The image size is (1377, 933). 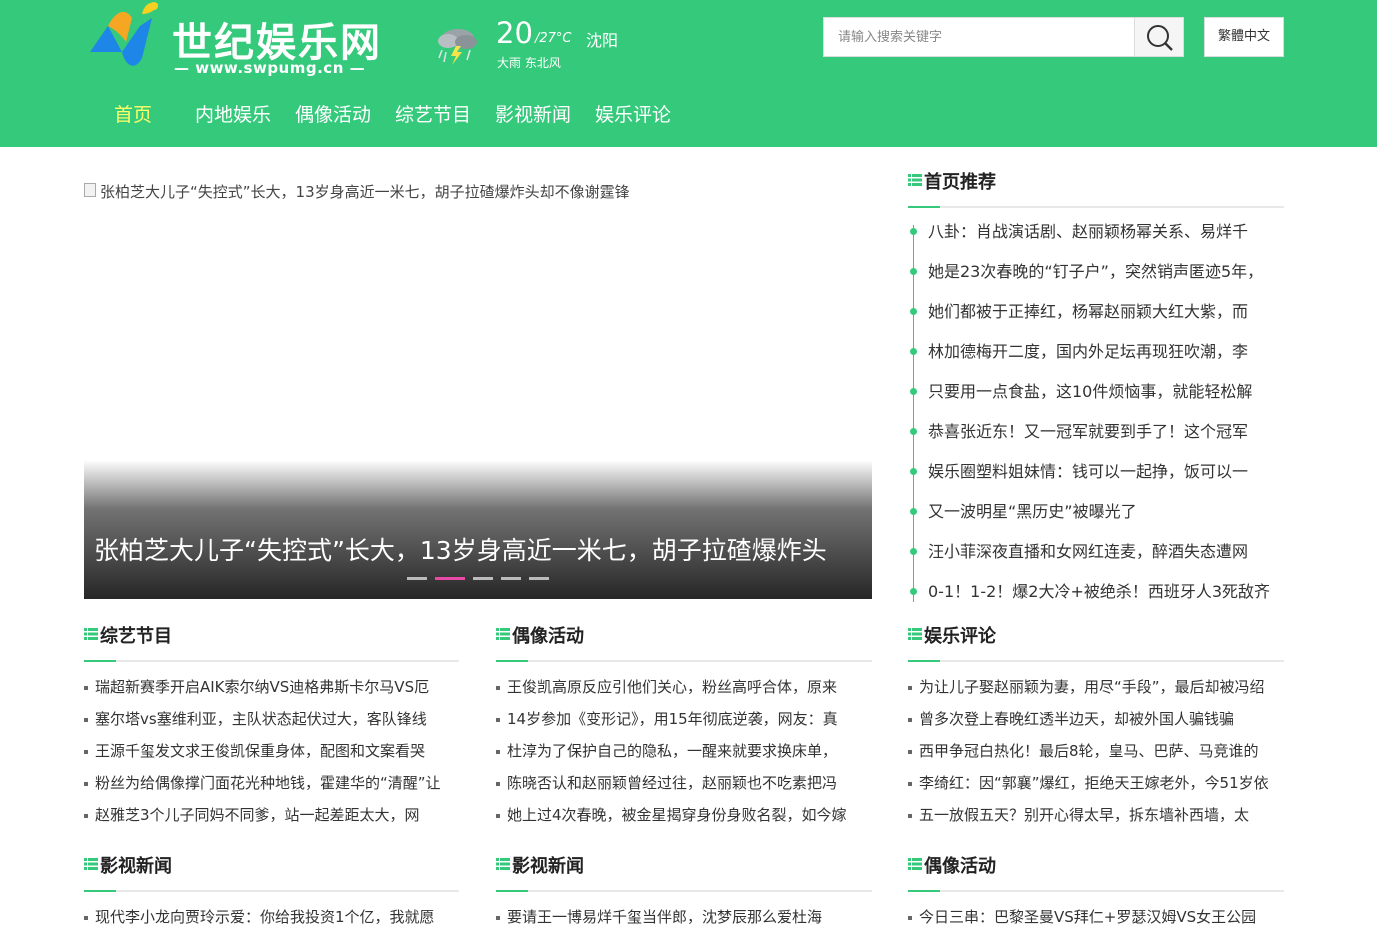 What do you see at coordinates (271, 719) in the screenshot?
I see `list-item: 塞尔塔vs塞维利亚，主队状态起伏过大，客队锋线` at bounding box center [271, 719].